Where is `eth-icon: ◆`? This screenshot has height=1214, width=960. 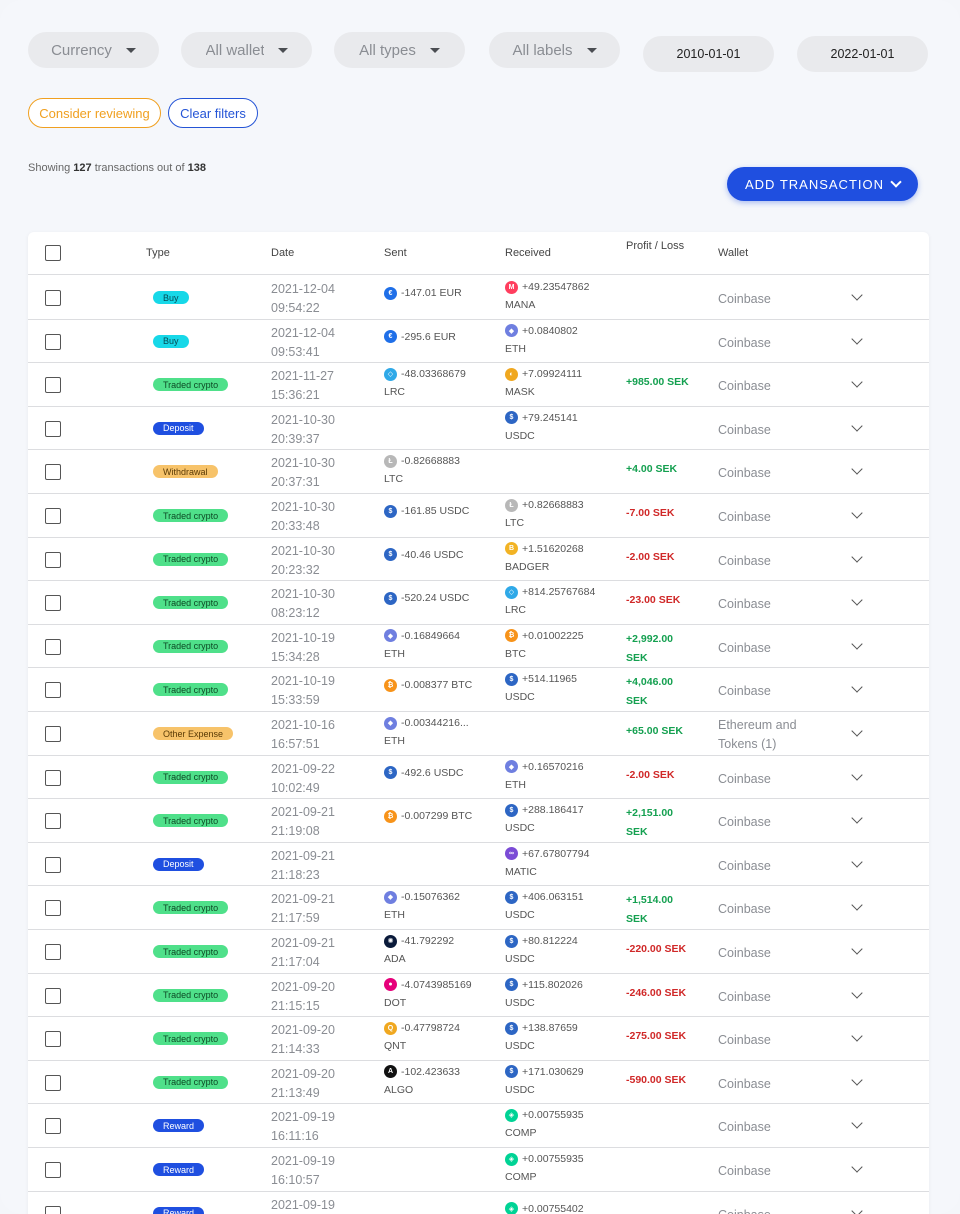
eth-icon: ◆ is located at coordinates (511, 331).